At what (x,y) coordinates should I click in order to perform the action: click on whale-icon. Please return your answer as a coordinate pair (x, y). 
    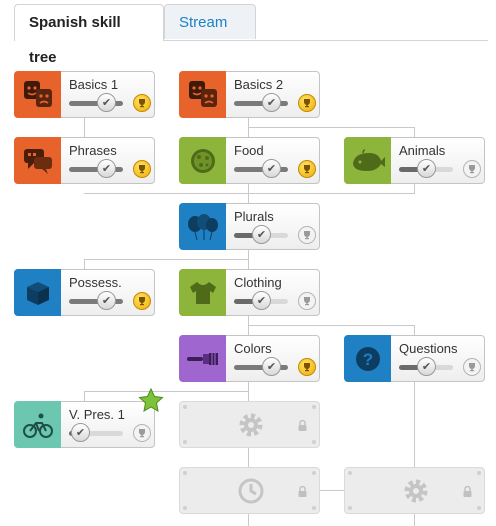
    Looking at the image, I should click on (367, 160).